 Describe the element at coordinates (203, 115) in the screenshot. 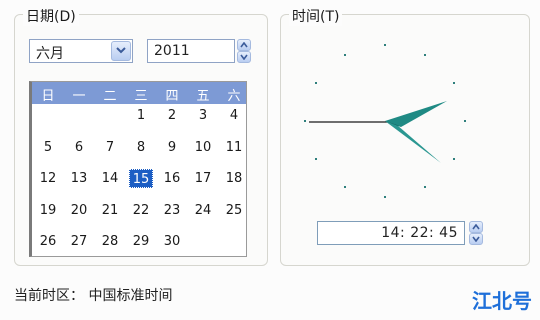

I see `calendar-day: 3` at that location.